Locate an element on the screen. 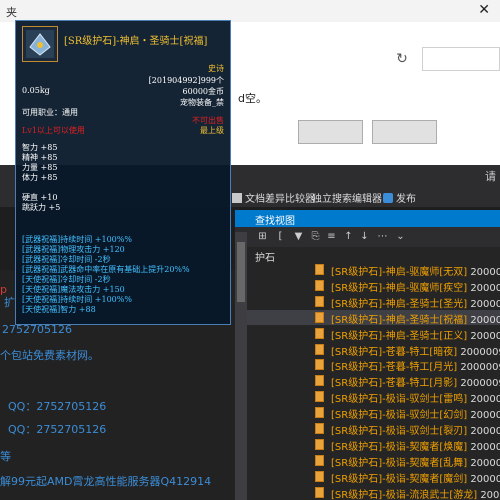  toolbar-standalone-search: 独立搜索编辑器 is located at coordinates (347, 197).